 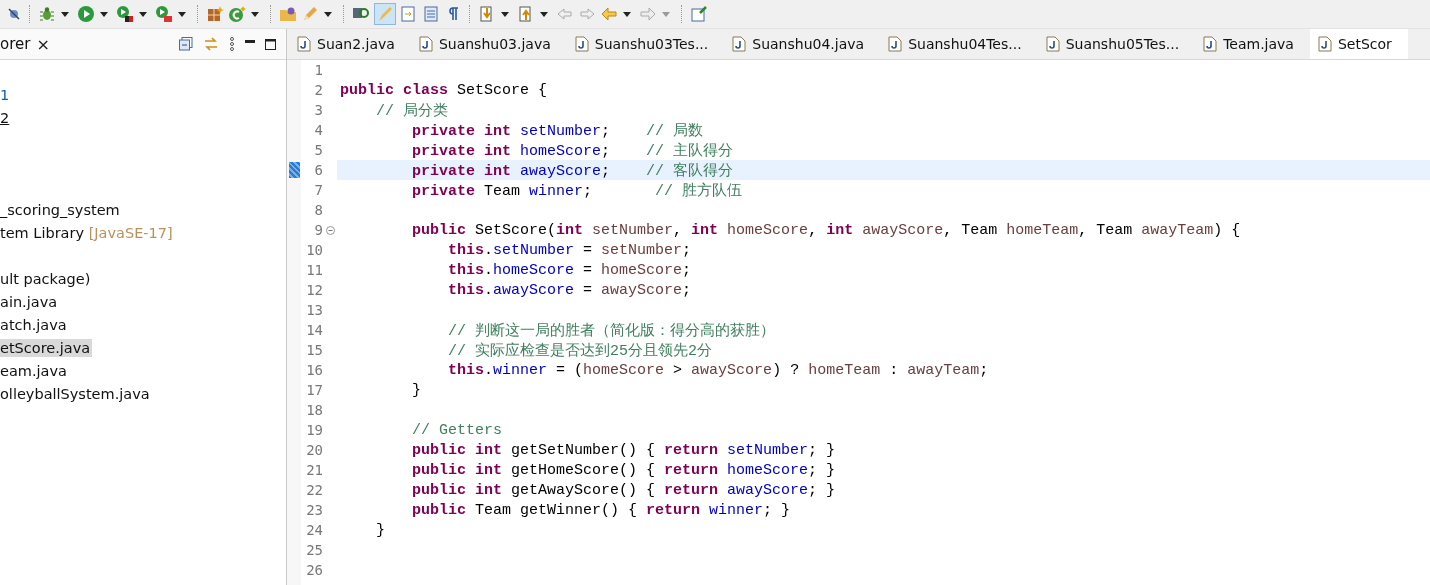 What do you see at coordinates (125, 14) in the screenshot?
I see `run-coverage-icon` at bounding box center [125, 14].